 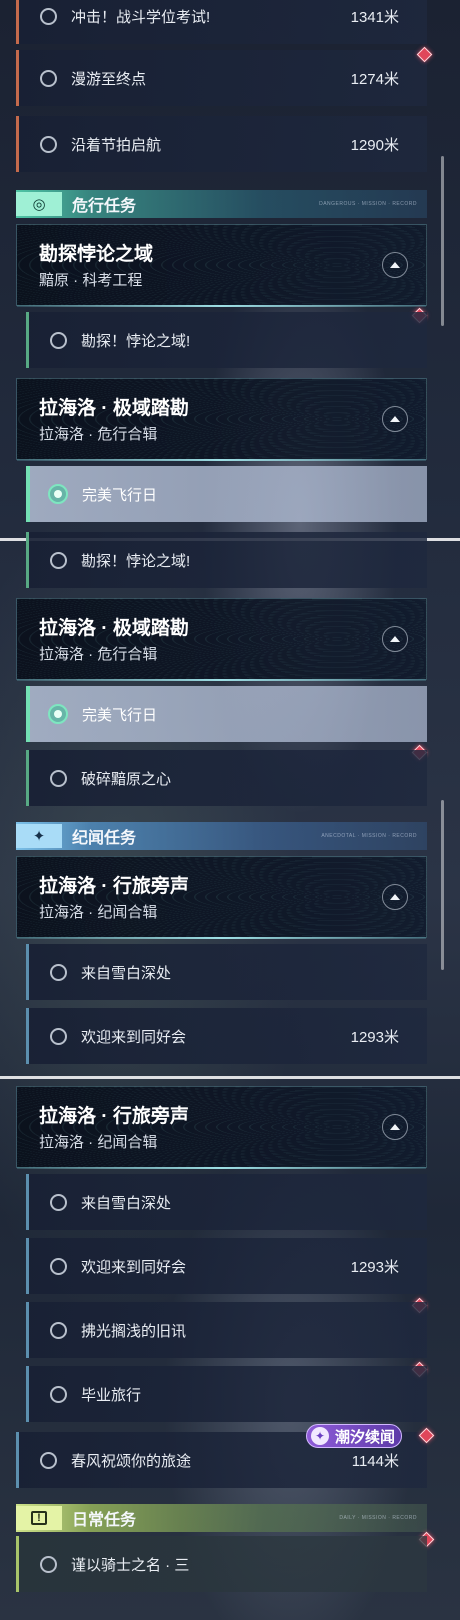 I want to click on quest-label: 毕业旅行, so click(x=111, y=1395).